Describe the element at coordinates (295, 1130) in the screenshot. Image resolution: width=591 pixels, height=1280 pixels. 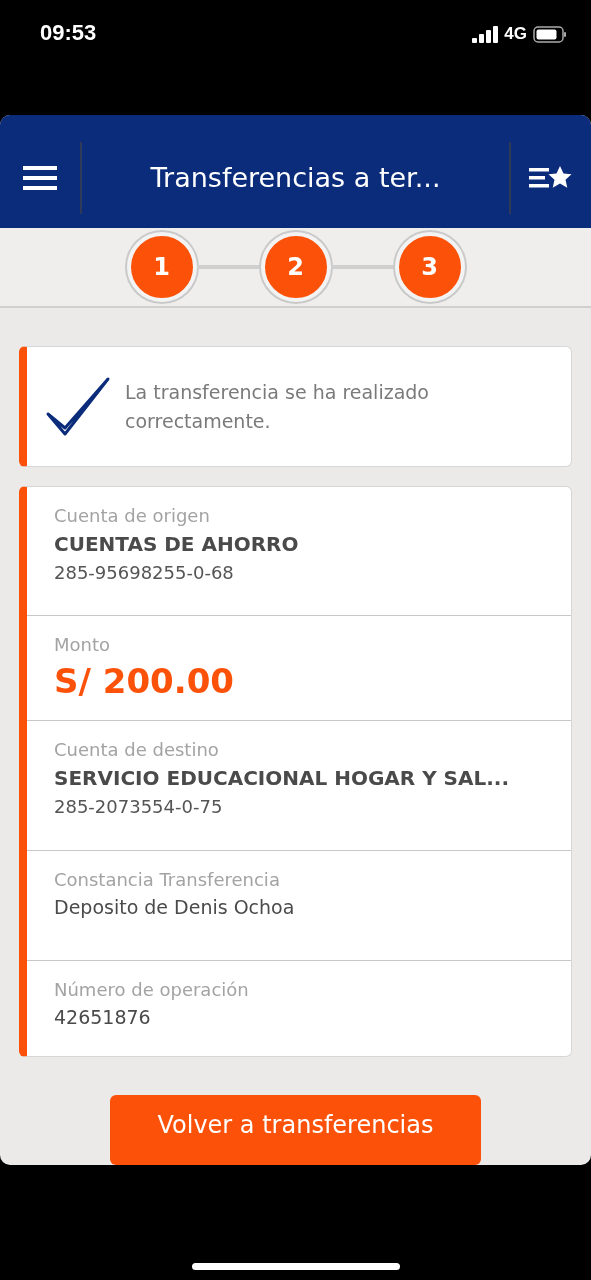
I see `back-button: Volver a transferencias` at that location.